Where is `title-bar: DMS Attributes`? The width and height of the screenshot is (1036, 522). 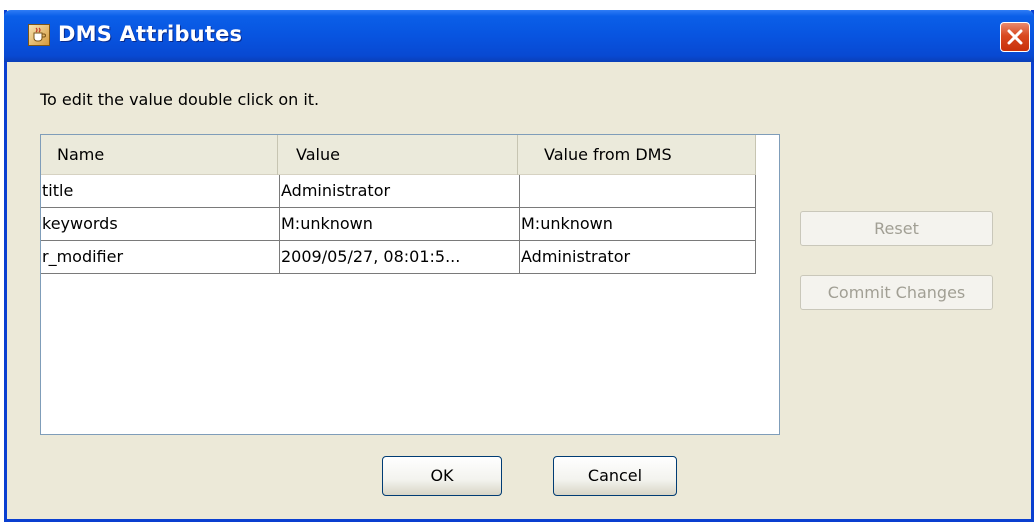 title-bar: DMS Attributes is located at coordinates (519, 36).